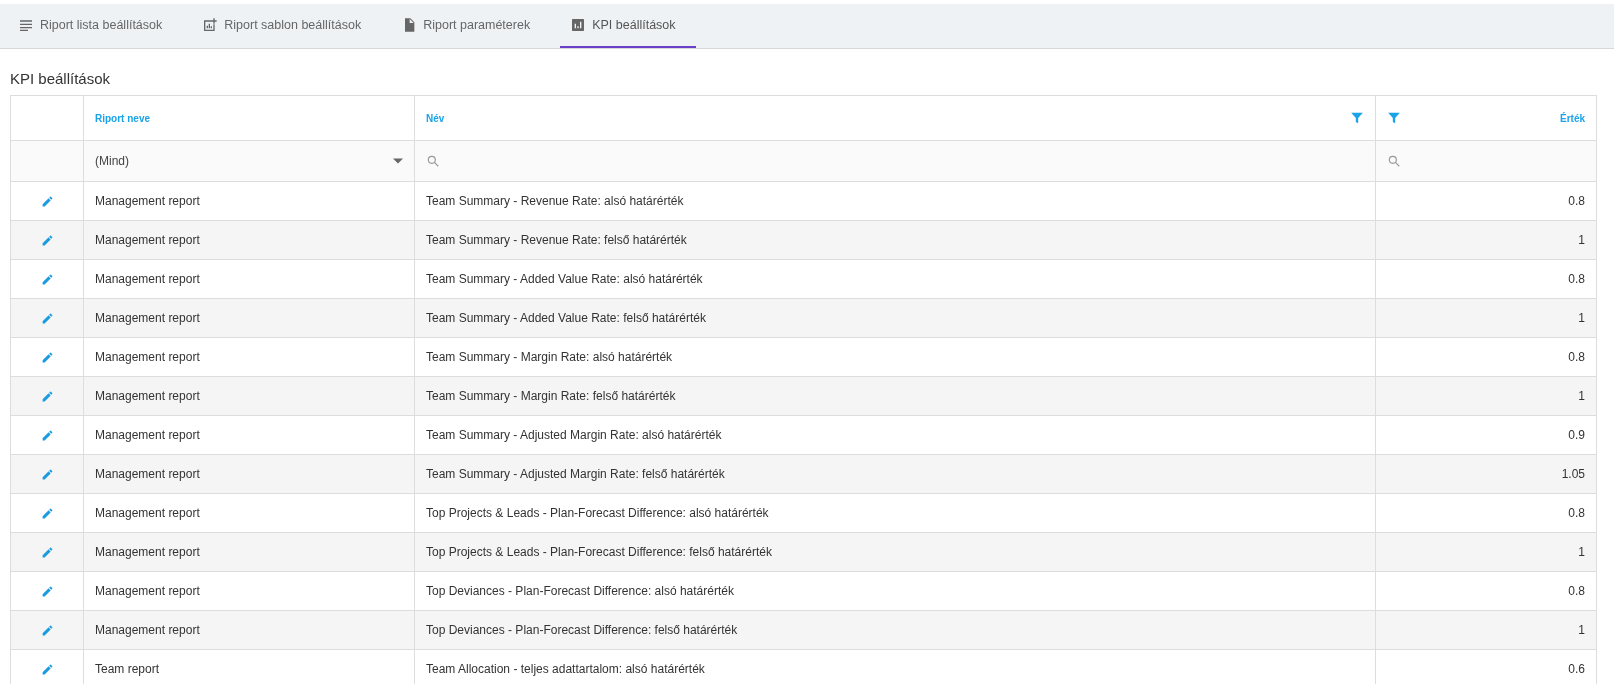 This screenshot has height=684, width=1614. What do you see at coordinates (549, 357) in the screenshot?
I see `table-cell: Team Summary - Margin Rate: alsó határérték` at bounding box center [549, 357].